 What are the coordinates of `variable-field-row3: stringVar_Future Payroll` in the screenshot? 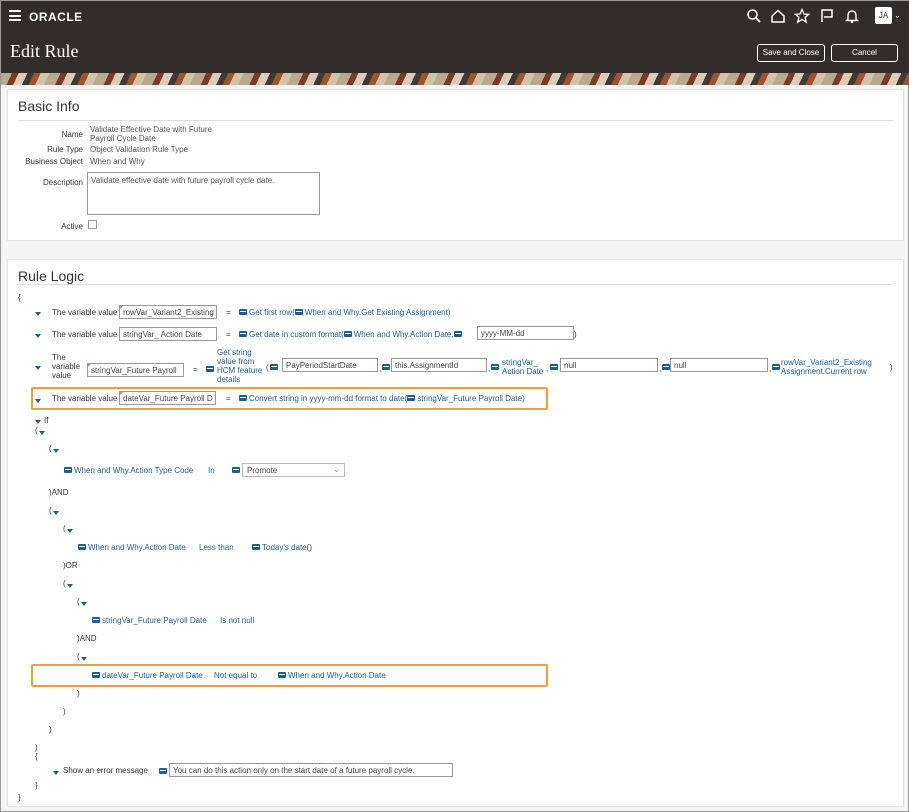 It's located at (135, 370).